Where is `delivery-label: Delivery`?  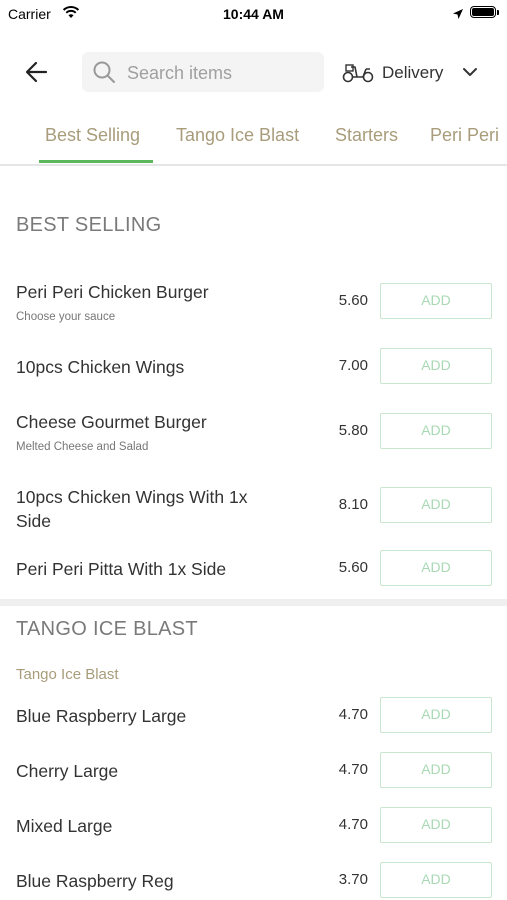 delivery-label: Delivery is located at coordinates (413, 72).